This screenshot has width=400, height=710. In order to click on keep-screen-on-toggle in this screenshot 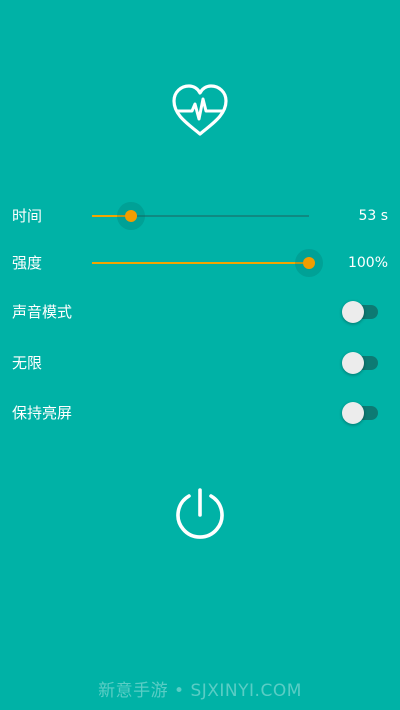, I will do `click(360, 413)`.